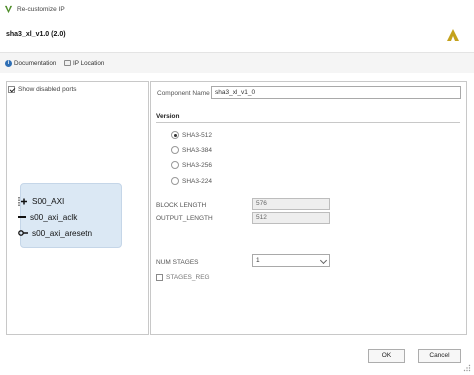  I want to click on radio-sha3-224: SHA3-224, so click(191, 181).